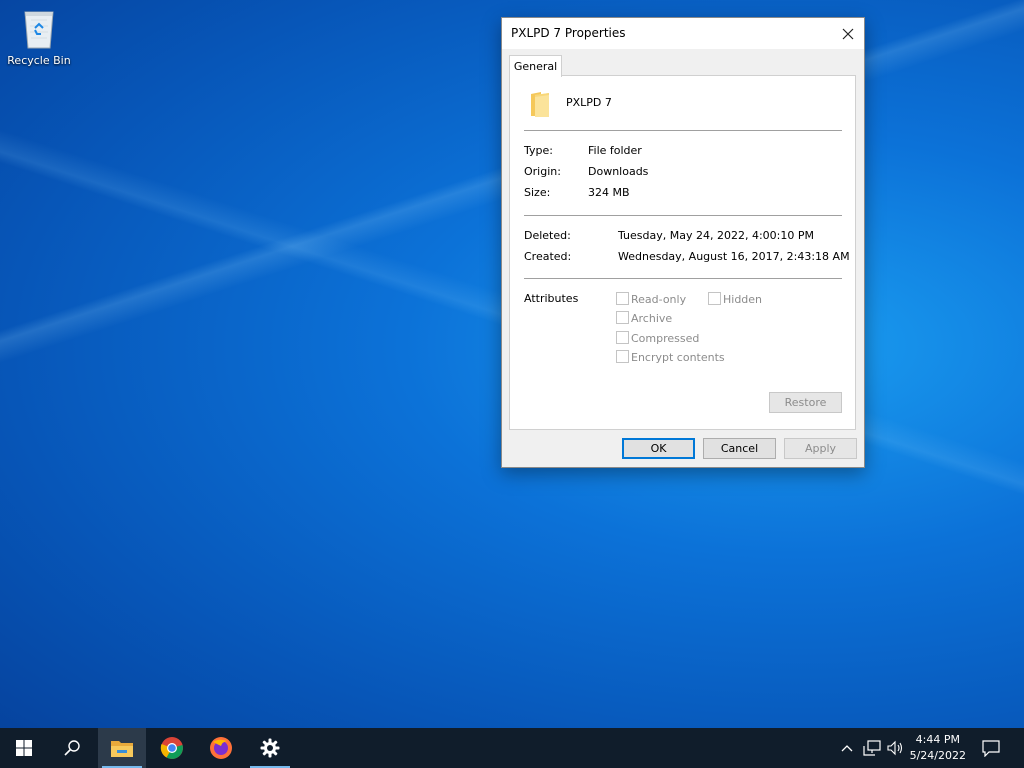 This screenshot has height=768, width=1024. I want to click on deleted-value: Tuesday, May 24, 2022, 4:00:10 PM, so click(716, 235).